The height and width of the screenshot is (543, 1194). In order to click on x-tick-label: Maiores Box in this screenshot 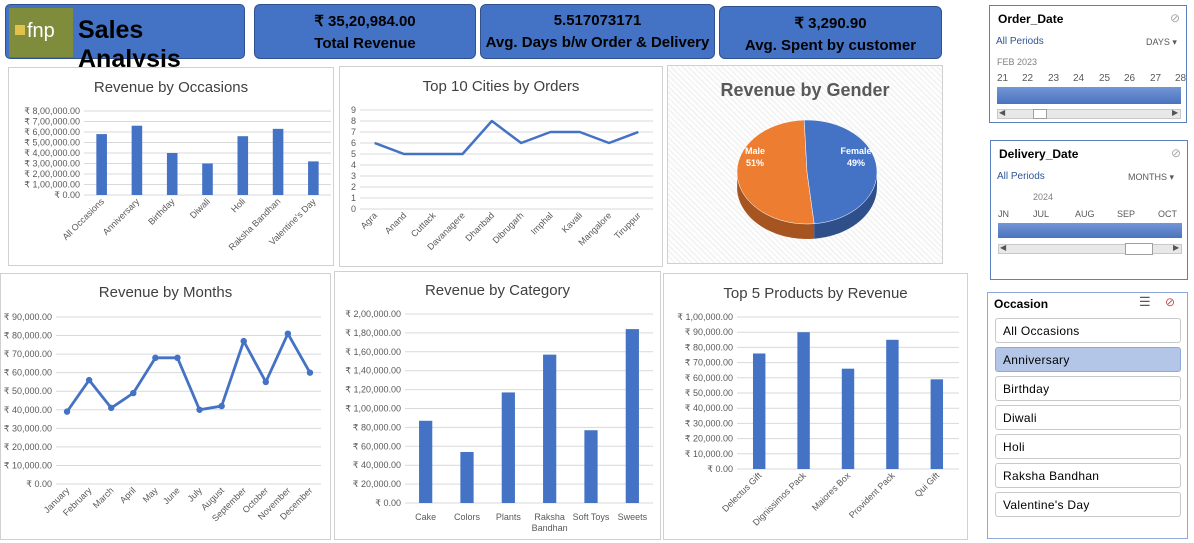, I will do `click(831, 491)`.